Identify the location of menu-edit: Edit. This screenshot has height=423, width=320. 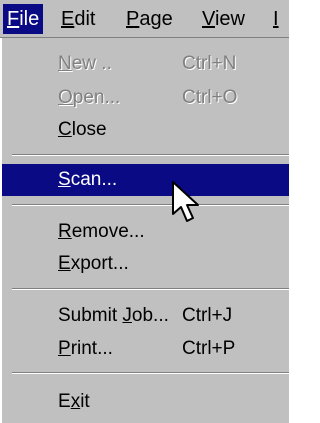
(78, 19).